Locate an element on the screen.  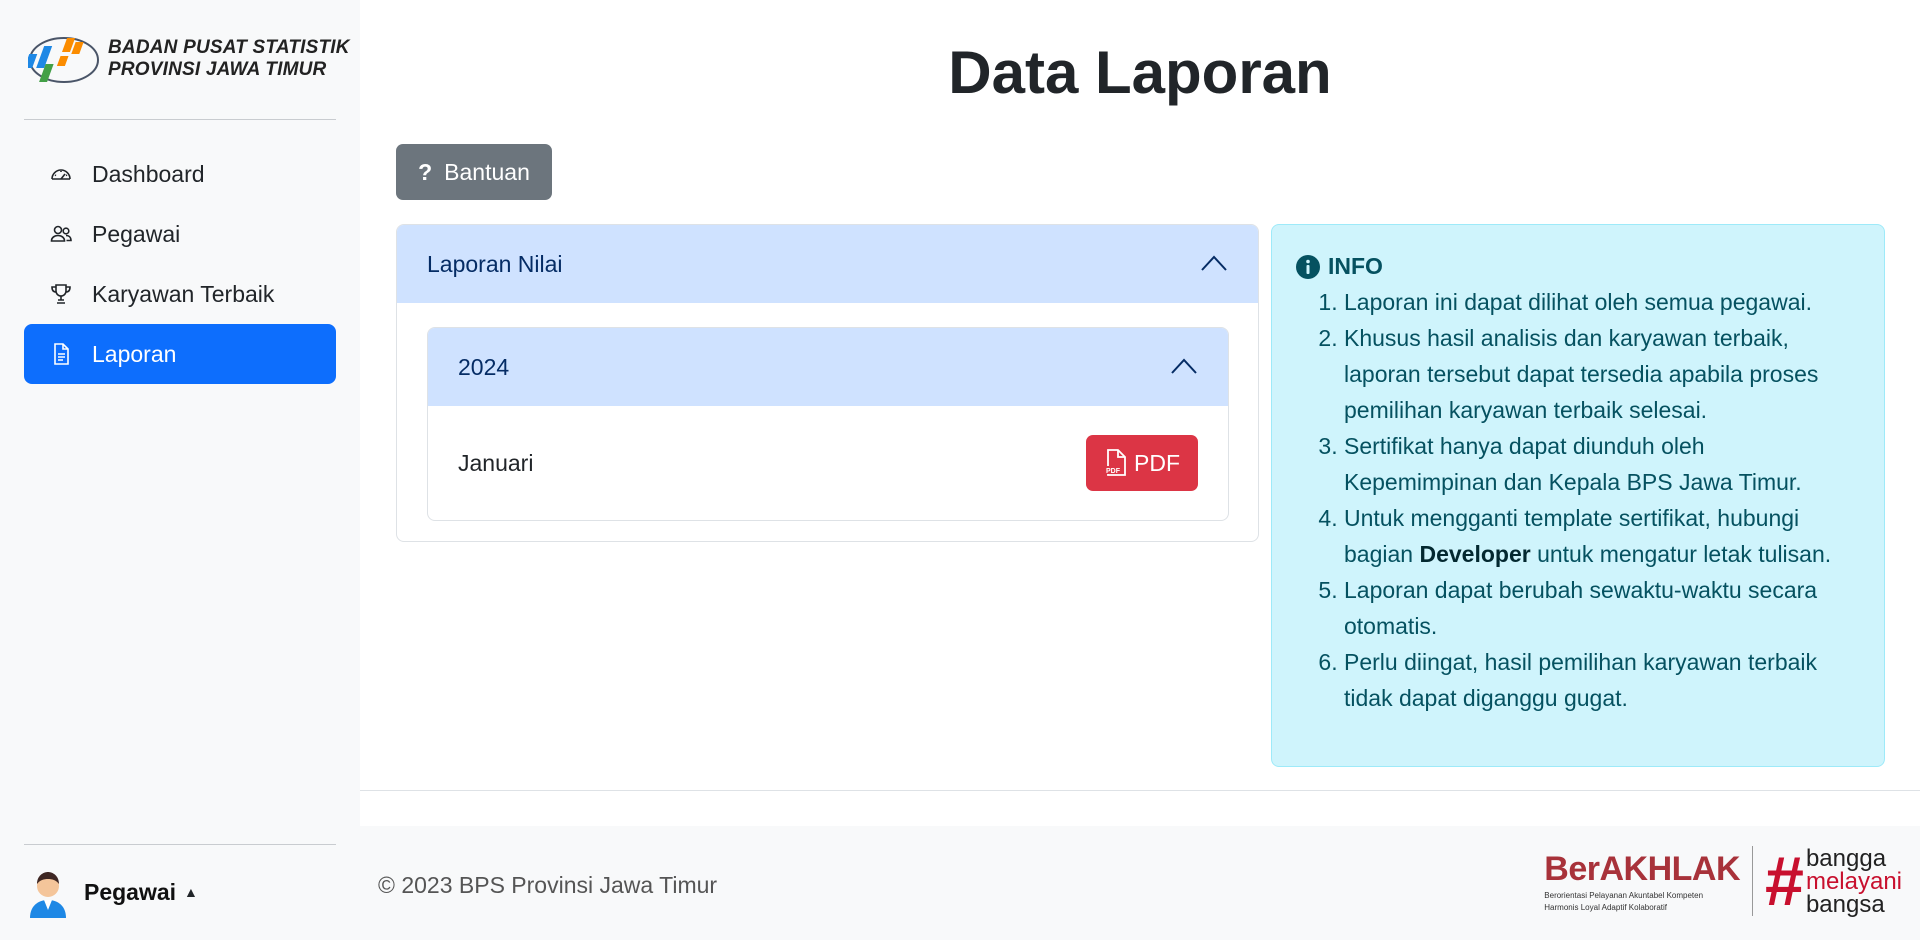
accordion-header-label: Laporan Nilai is located at coordinates (495, 263).